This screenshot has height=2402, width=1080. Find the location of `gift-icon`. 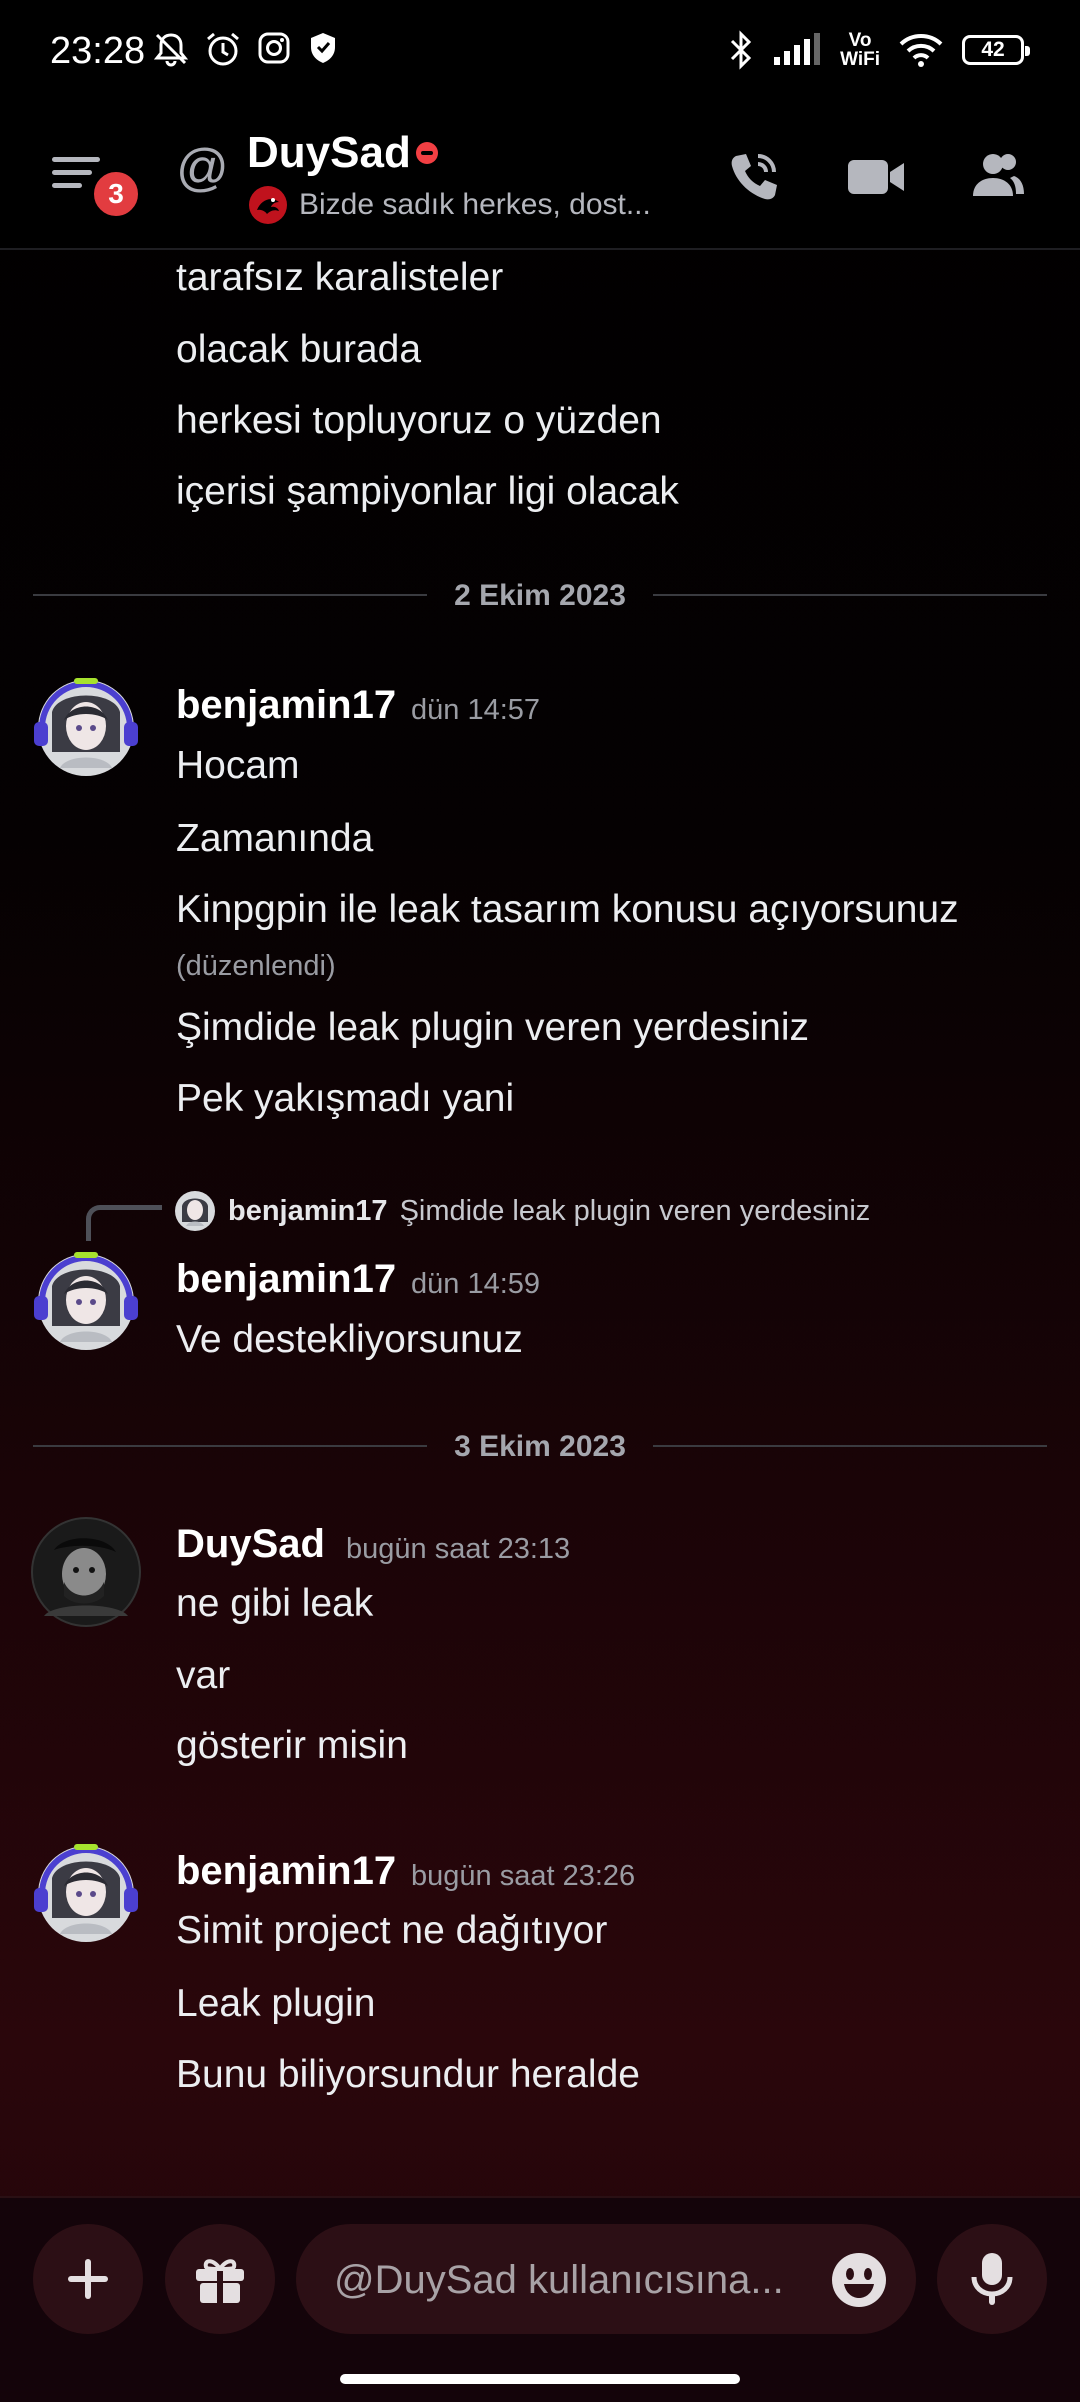

gift-icon is located at coordinates (220, 2281).